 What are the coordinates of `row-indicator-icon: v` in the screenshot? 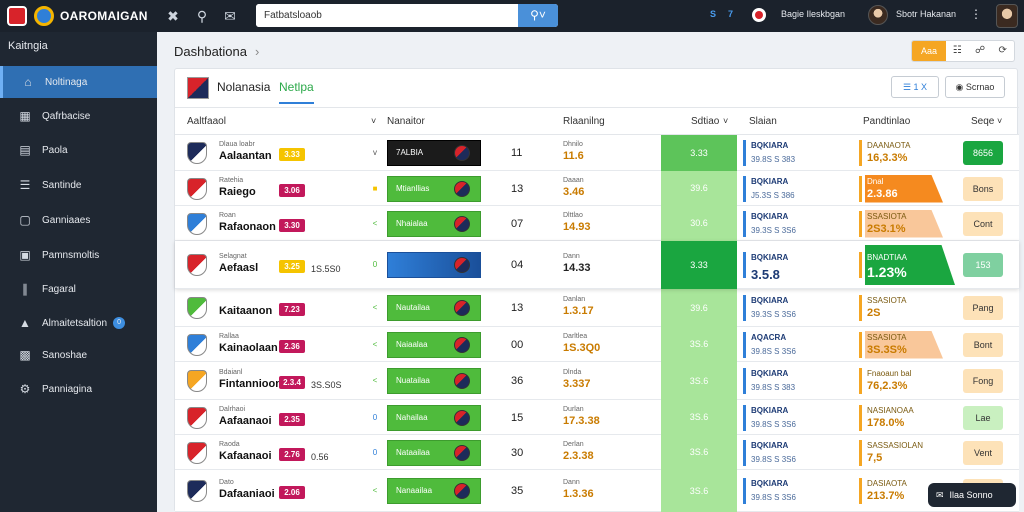 It's located at (375, 153).